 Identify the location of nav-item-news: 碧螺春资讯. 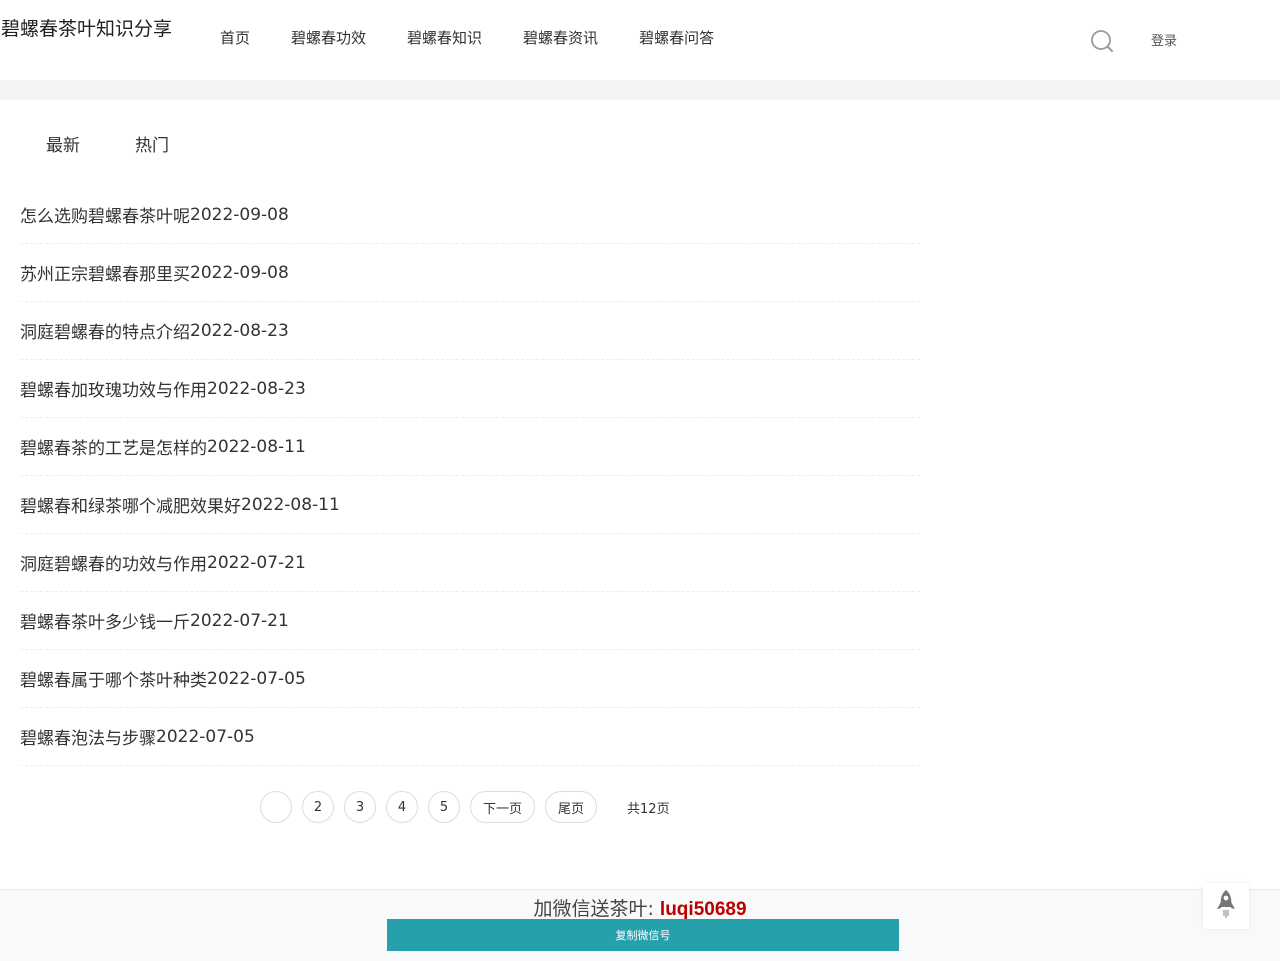
(560, 37).